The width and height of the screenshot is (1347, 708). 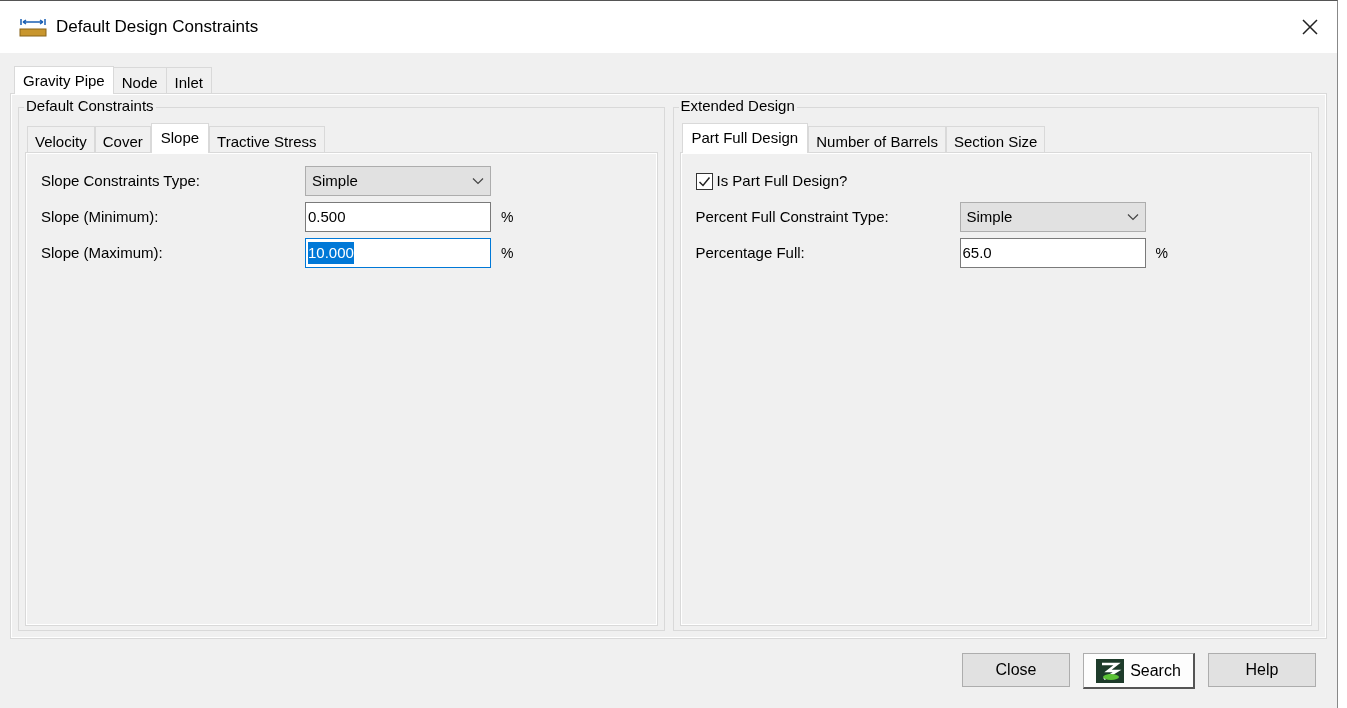 What do you see at coordinates (64, 80) in the screenshot?
I see `tab: Gravity Pipe` at bounding box center [64, 80].